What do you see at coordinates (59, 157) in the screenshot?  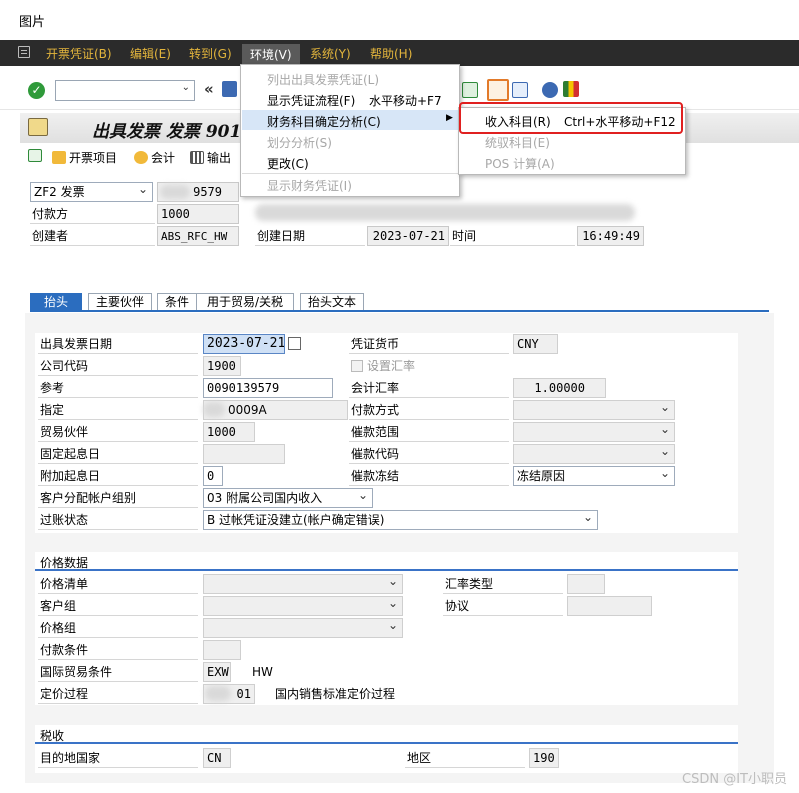 I see `items-icon` at bounding box center [59, 157].